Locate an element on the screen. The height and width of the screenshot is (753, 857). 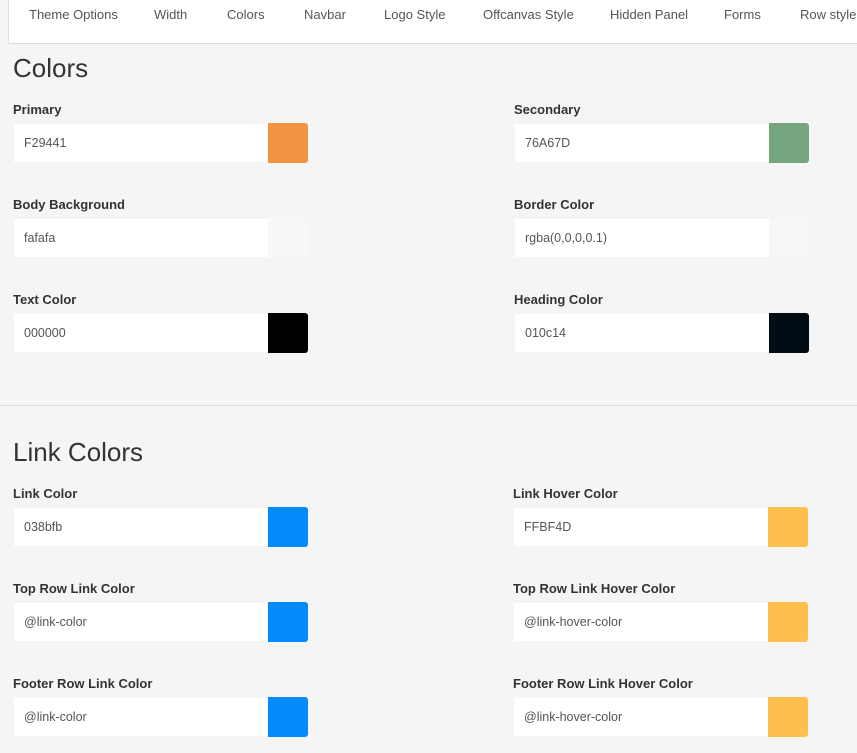
secondary-color-input: 76A67D is located at coordinates (642, 143).